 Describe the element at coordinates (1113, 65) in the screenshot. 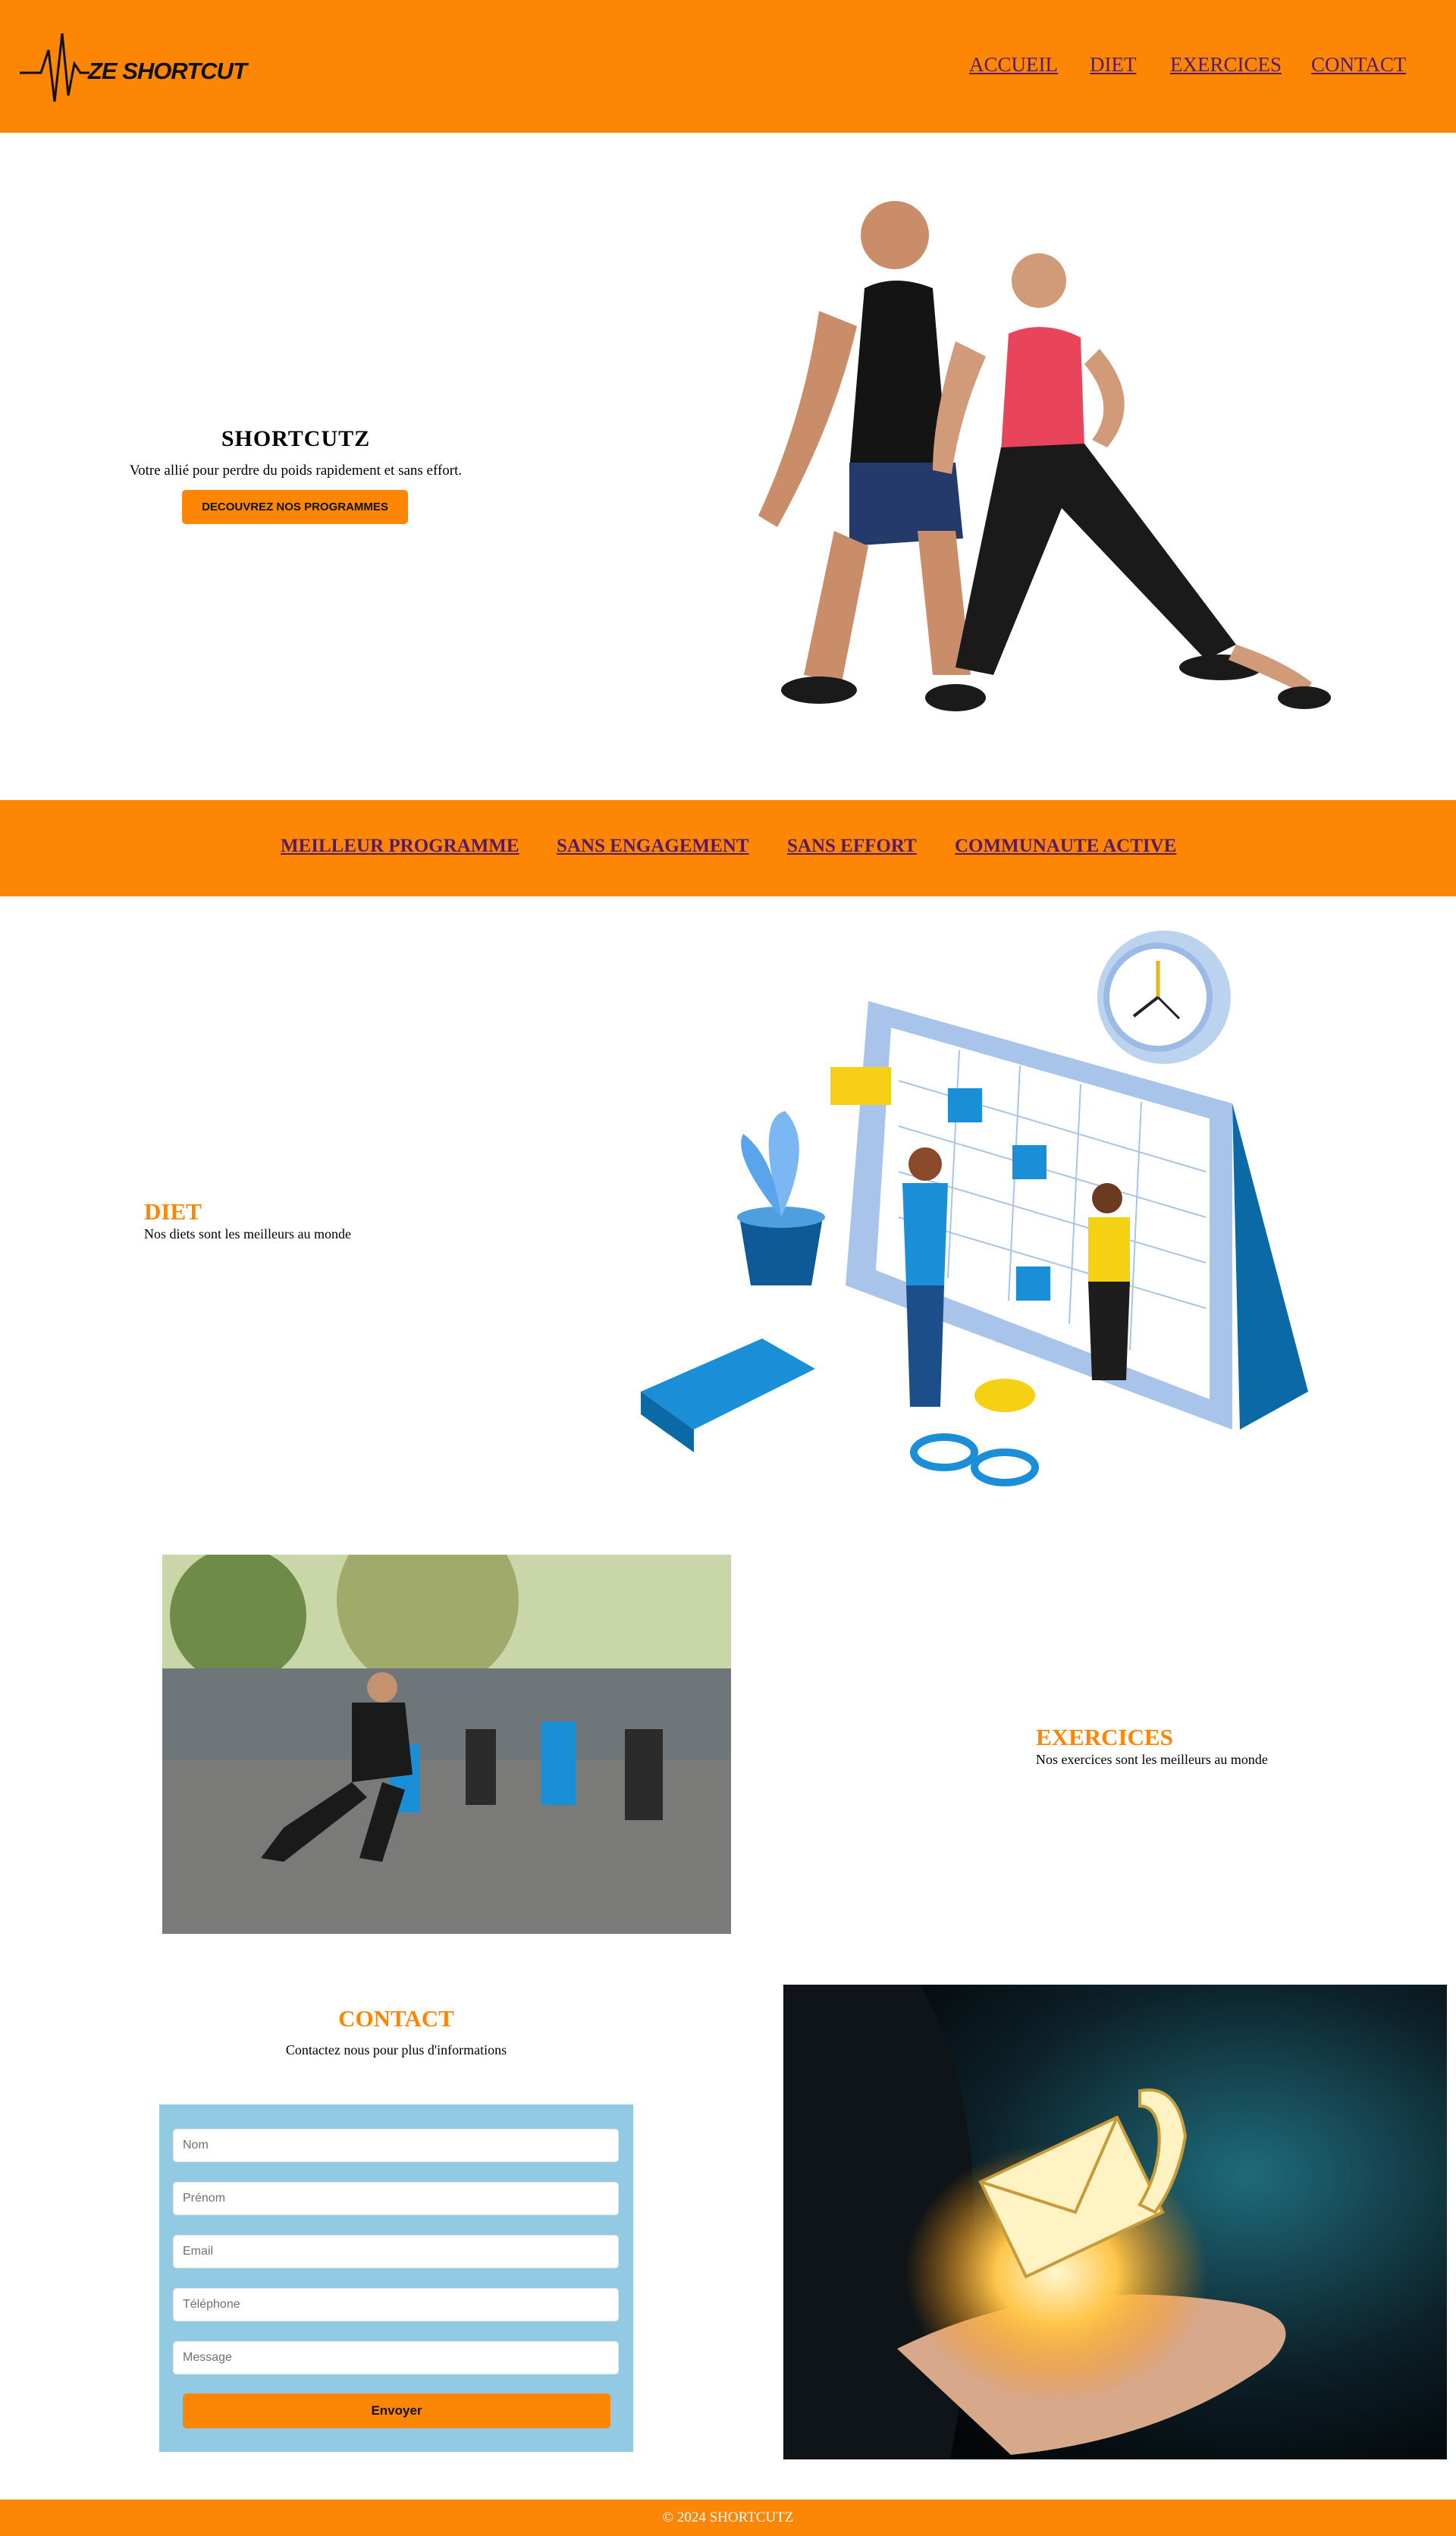

I see `nav-diet: DIET` at that location.